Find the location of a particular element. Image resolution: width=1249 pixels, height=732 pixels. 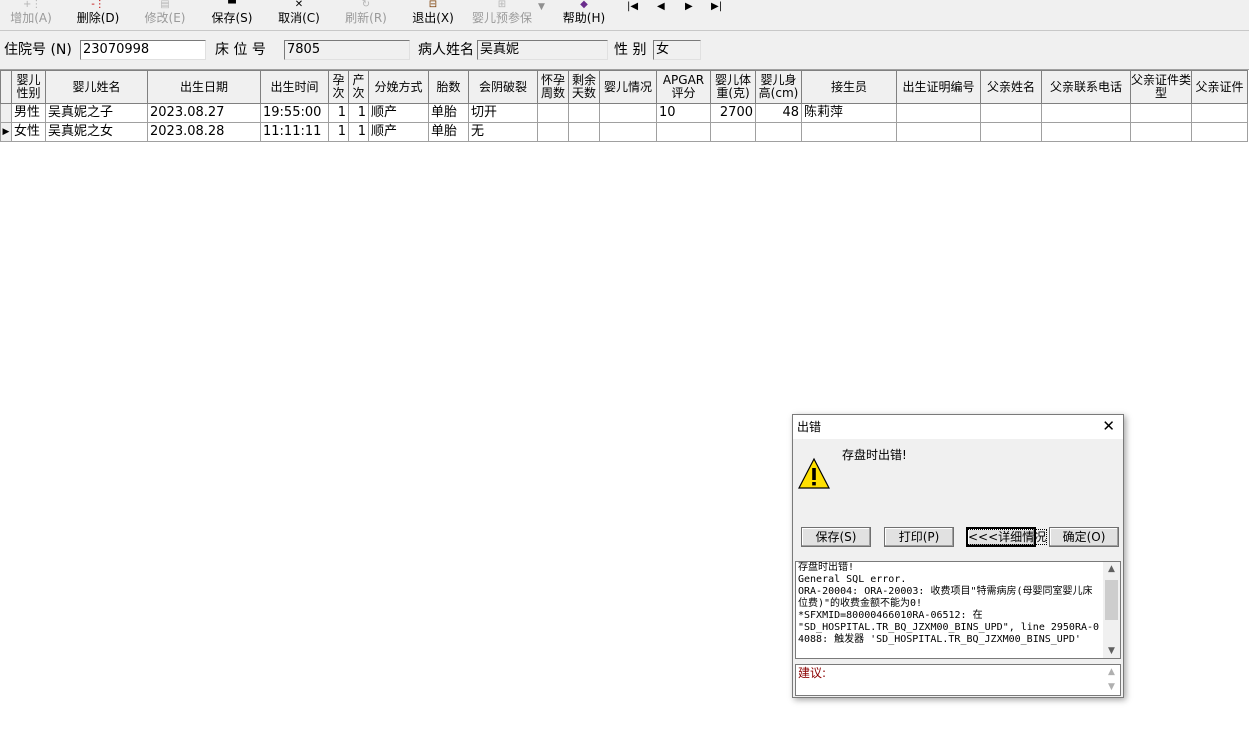

detail-scrollbar: ▲ ▼ is located at coordinates (1111, 610).